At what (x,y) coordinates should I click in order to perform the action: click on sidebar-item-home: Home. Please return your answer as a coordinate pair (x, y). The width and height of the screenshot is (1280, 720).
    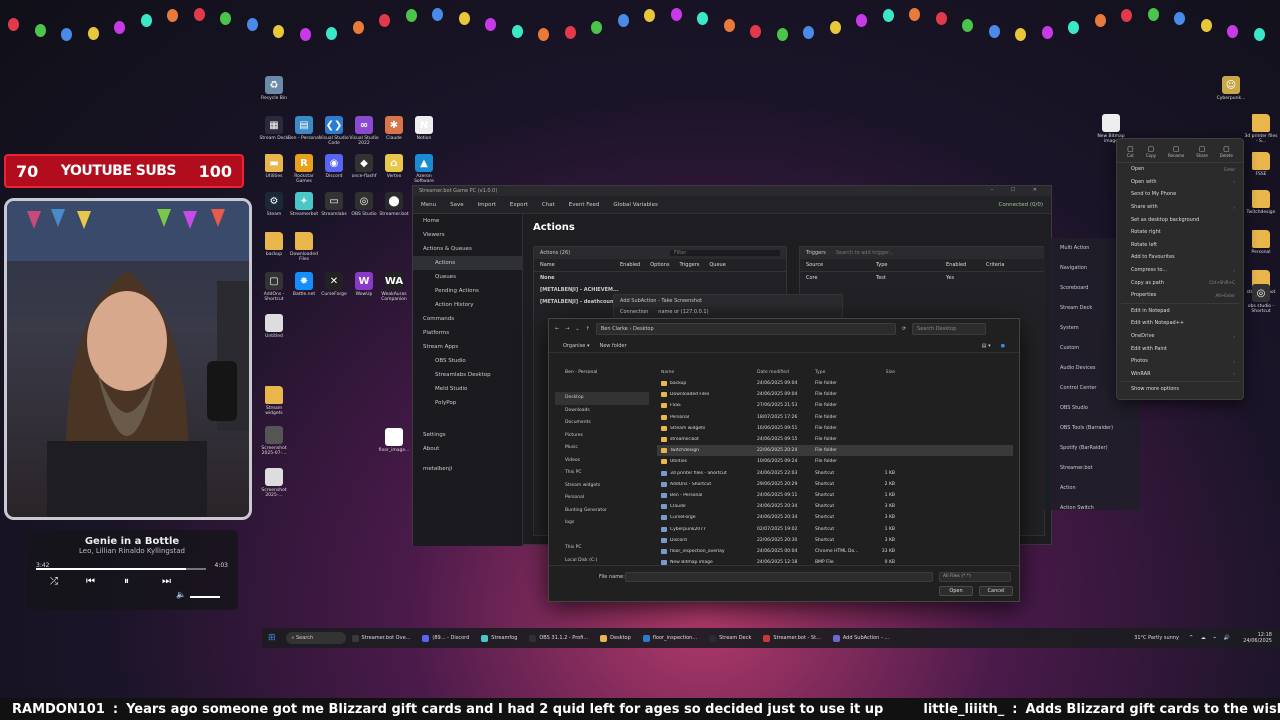
    Looking at the image, I should click on (467, 221).